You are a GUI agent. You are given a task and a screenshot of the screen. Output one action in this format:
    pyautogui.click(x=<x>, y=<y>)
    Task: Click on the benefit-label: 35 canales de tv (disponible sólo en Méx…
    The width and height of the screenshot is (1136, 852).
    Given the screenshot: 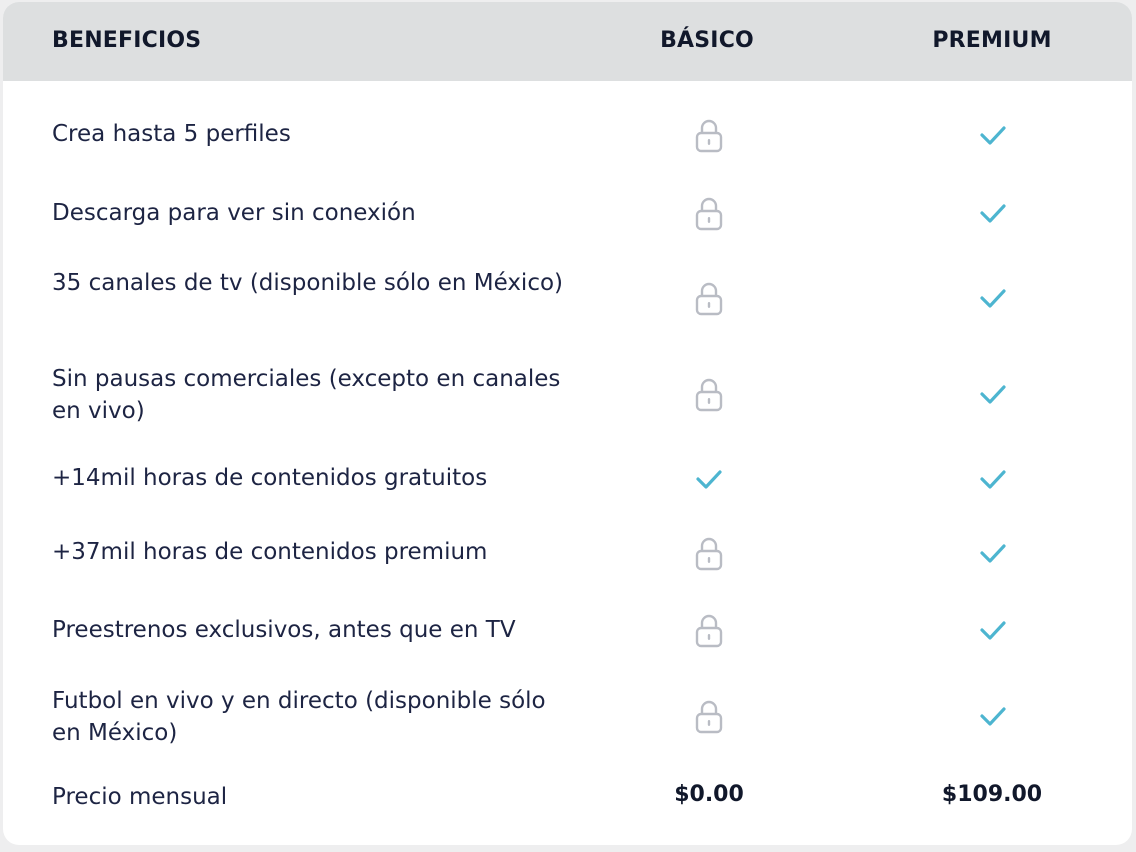 What is the action you would take?
    pyautogui.click(x=308, y=283)
    